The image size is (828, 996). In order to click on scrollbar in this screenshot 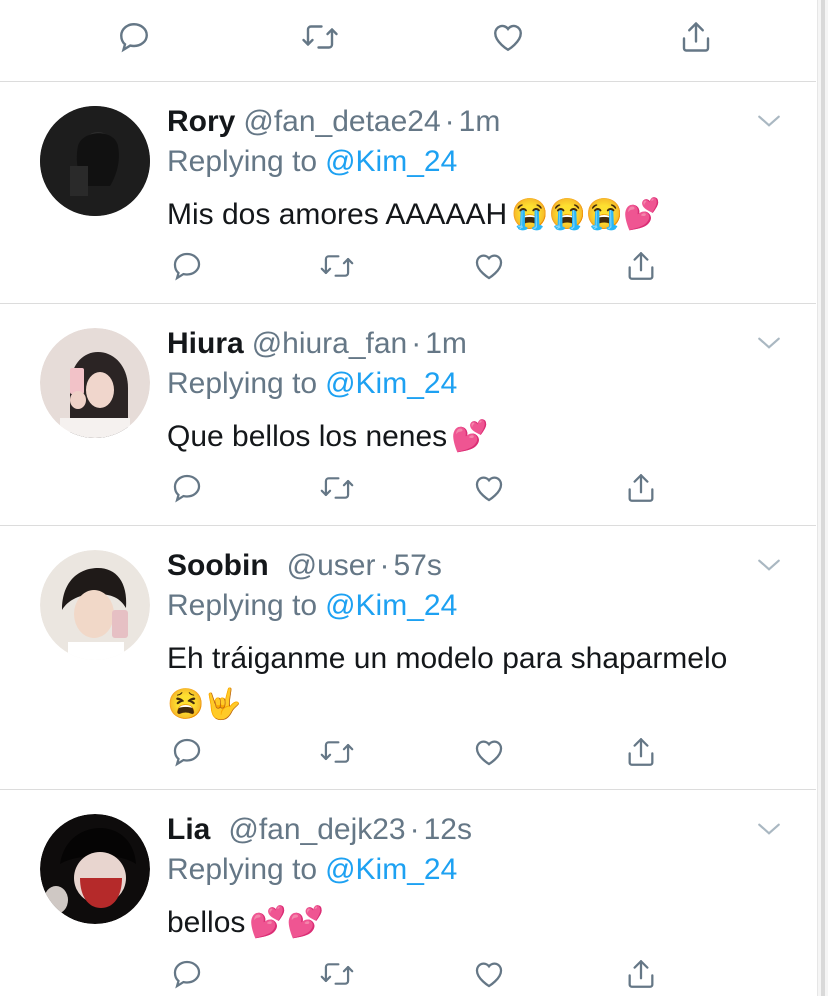, I will do `click(822, 498)`.